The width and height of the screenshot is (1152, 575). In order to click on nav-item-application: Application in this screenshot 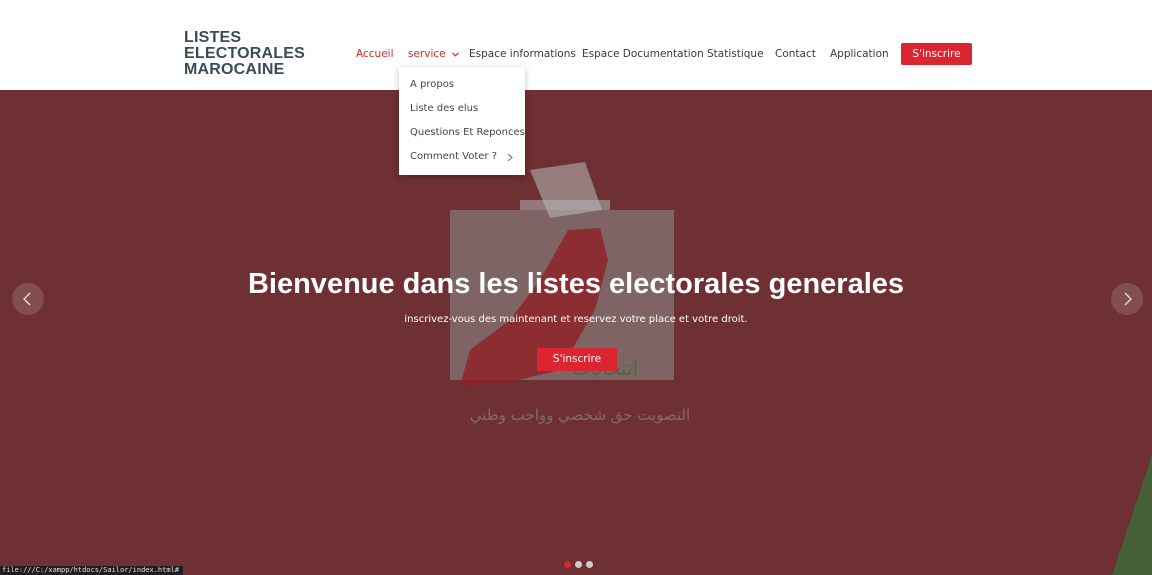, I will do `click(859, 54)`.